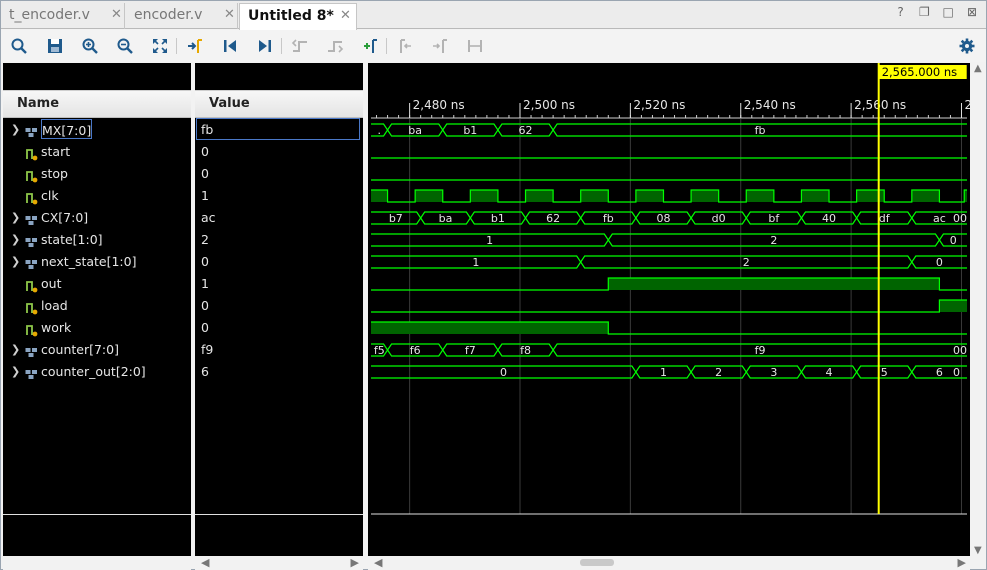  Describe the element at coordinates (978, 550) in the screenshot. I see `scroll-down-icon: ▼` at that location.